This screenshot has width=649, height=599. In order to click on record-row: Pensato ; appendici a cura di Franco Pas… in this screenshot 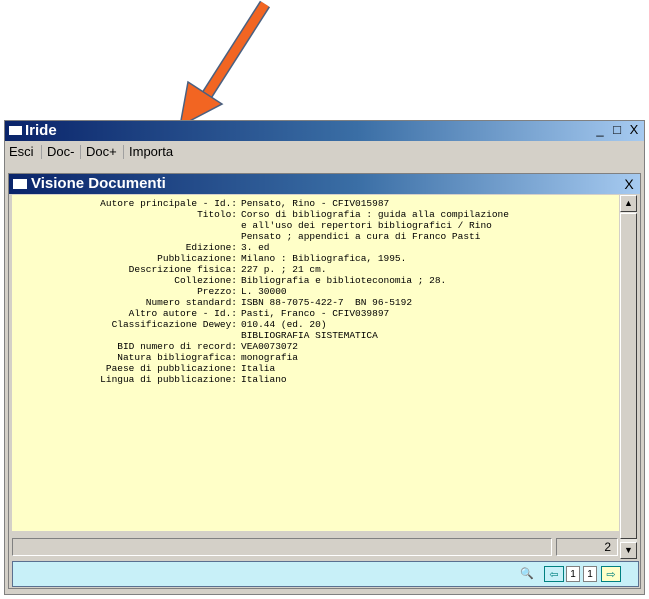, I will do `click(312, 236)`.